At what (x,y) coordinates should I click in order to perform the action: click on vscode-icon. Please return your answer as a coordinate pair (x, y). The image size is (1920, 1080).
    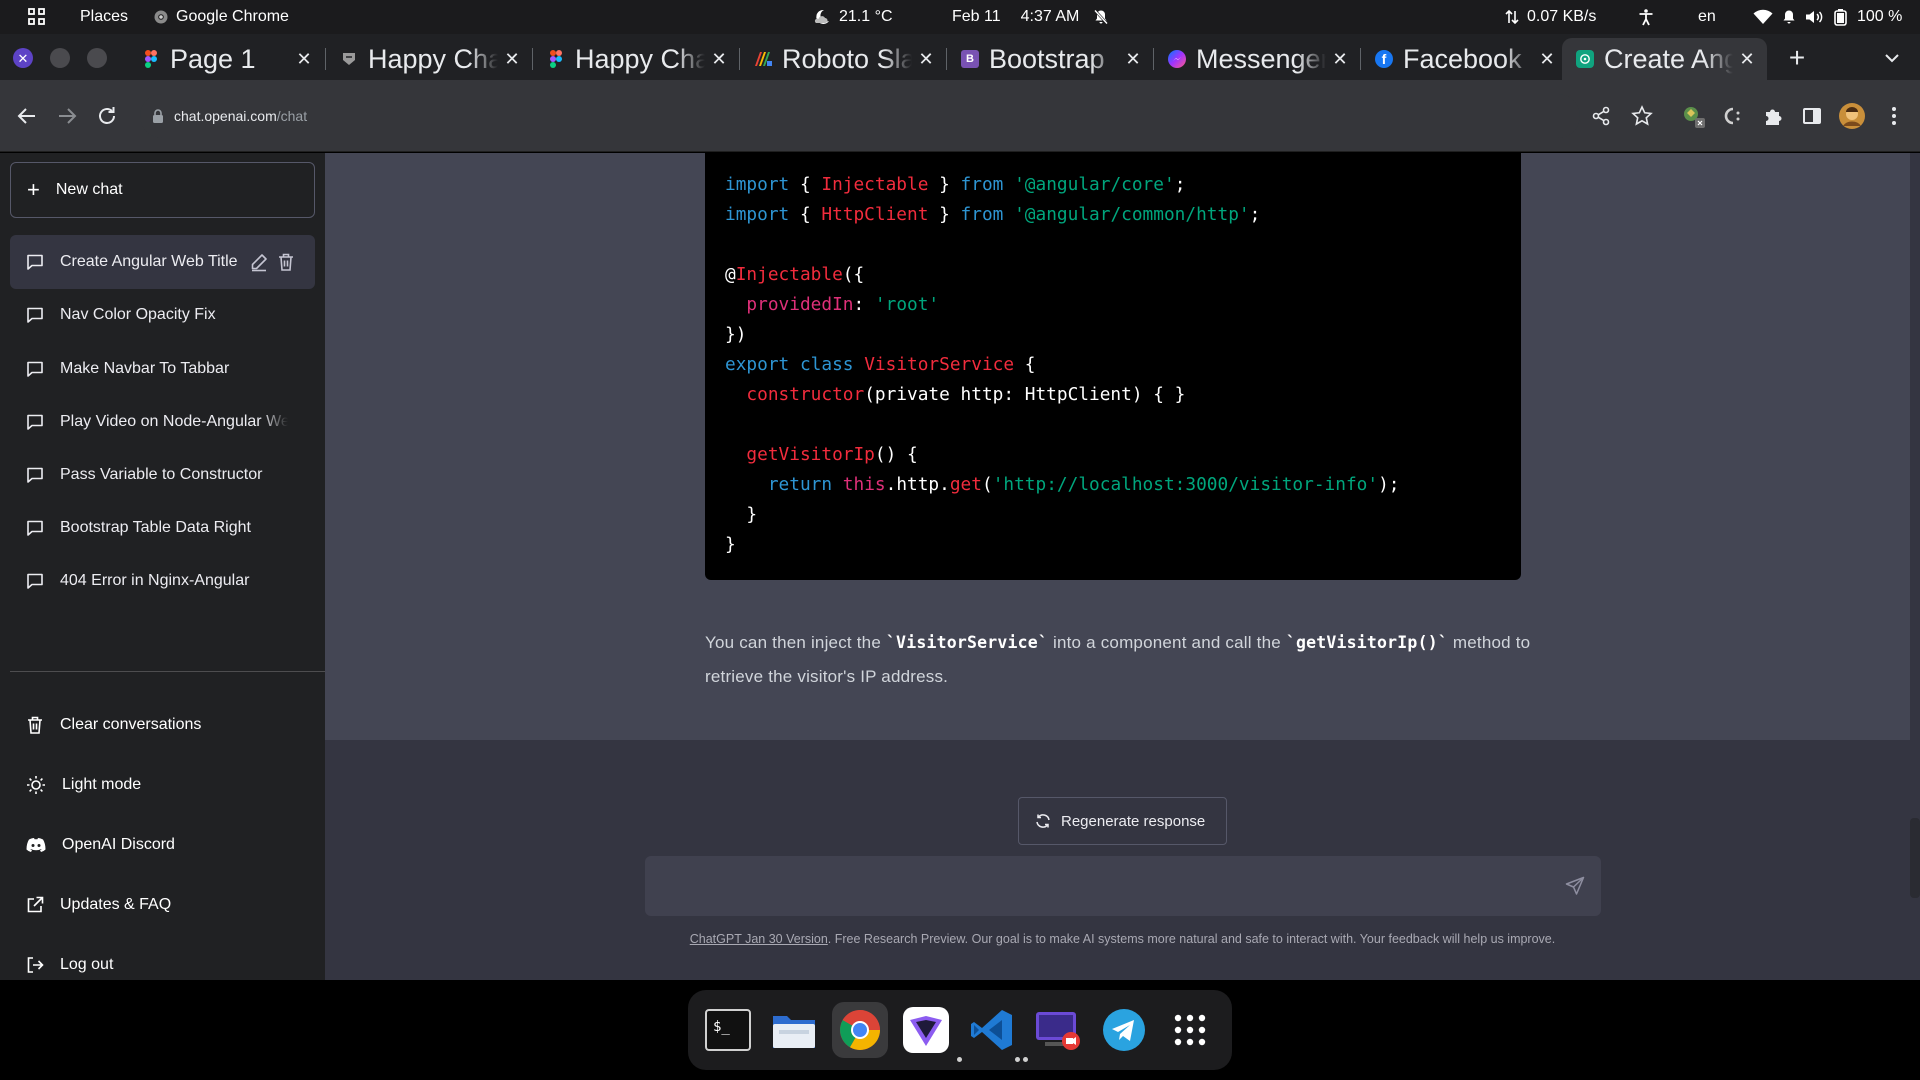
    Looking at the image, I should click on (991, 1030).